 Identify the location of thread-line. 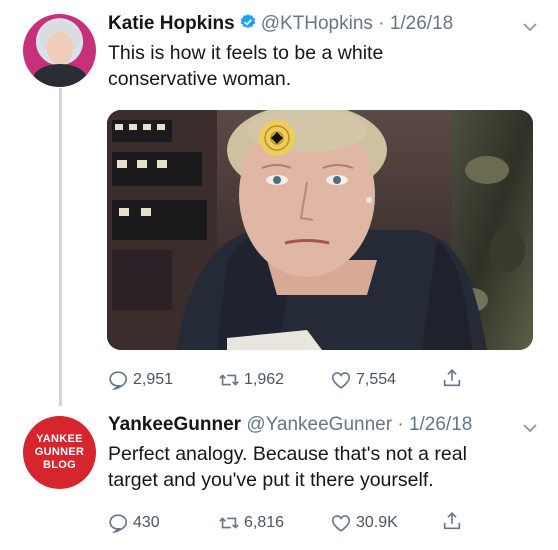
(60, 247).